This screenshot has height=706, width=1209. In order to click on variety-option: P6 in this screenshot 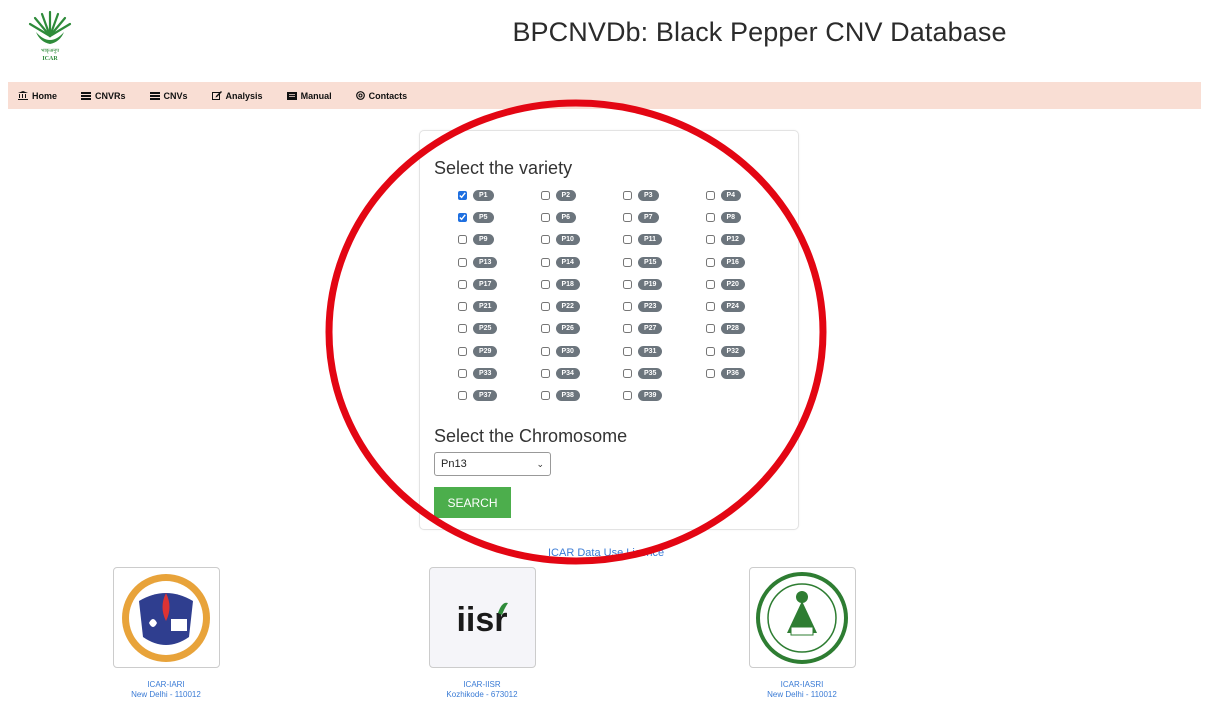, I will do `click(582, 217)`.